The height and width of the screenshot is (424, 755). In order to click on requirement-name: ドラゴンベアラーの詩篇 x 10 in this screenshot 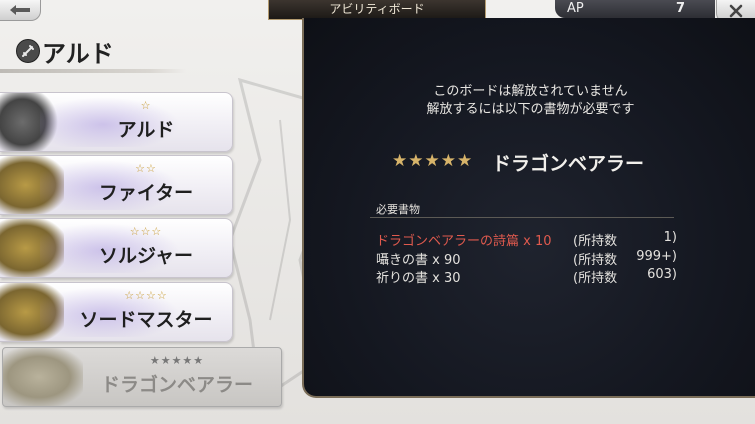, I will do `click(464, 241)`.